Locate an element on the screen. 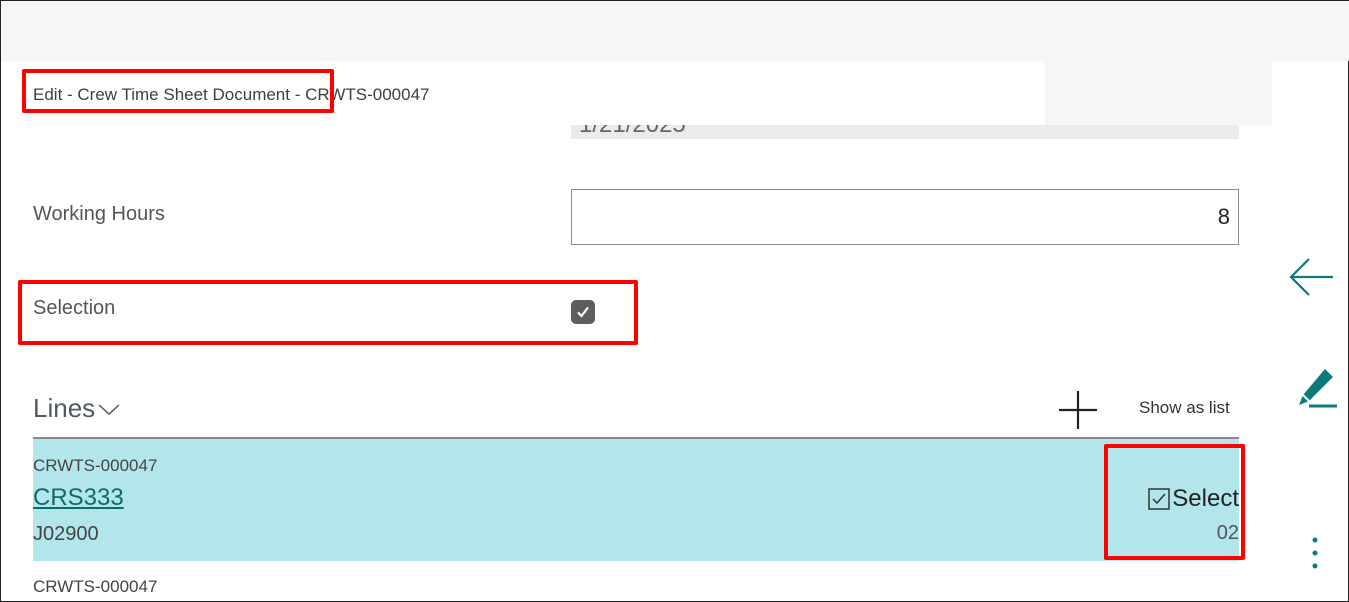 The width and height of the screenshot is (1349, 602). add-line-button is located at coordinates (1078, 410).